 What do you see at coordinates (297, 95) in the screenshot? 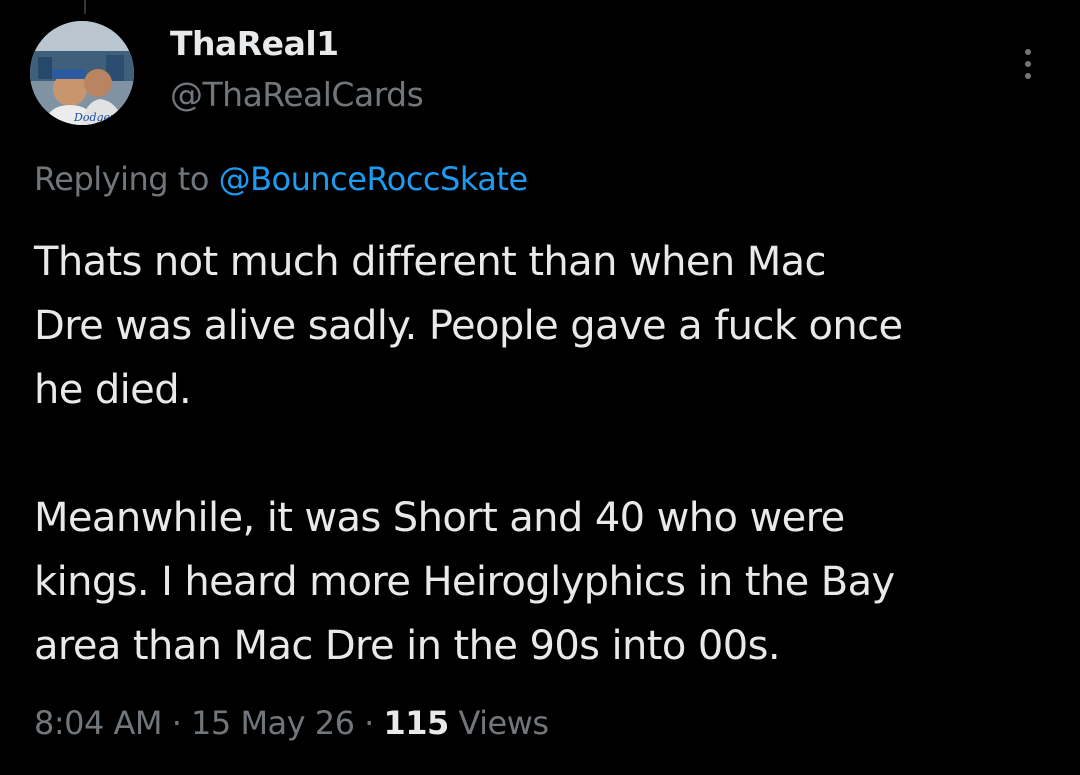
I see `author-handle: @ThaRealCards` at bounding box center [297, 95].